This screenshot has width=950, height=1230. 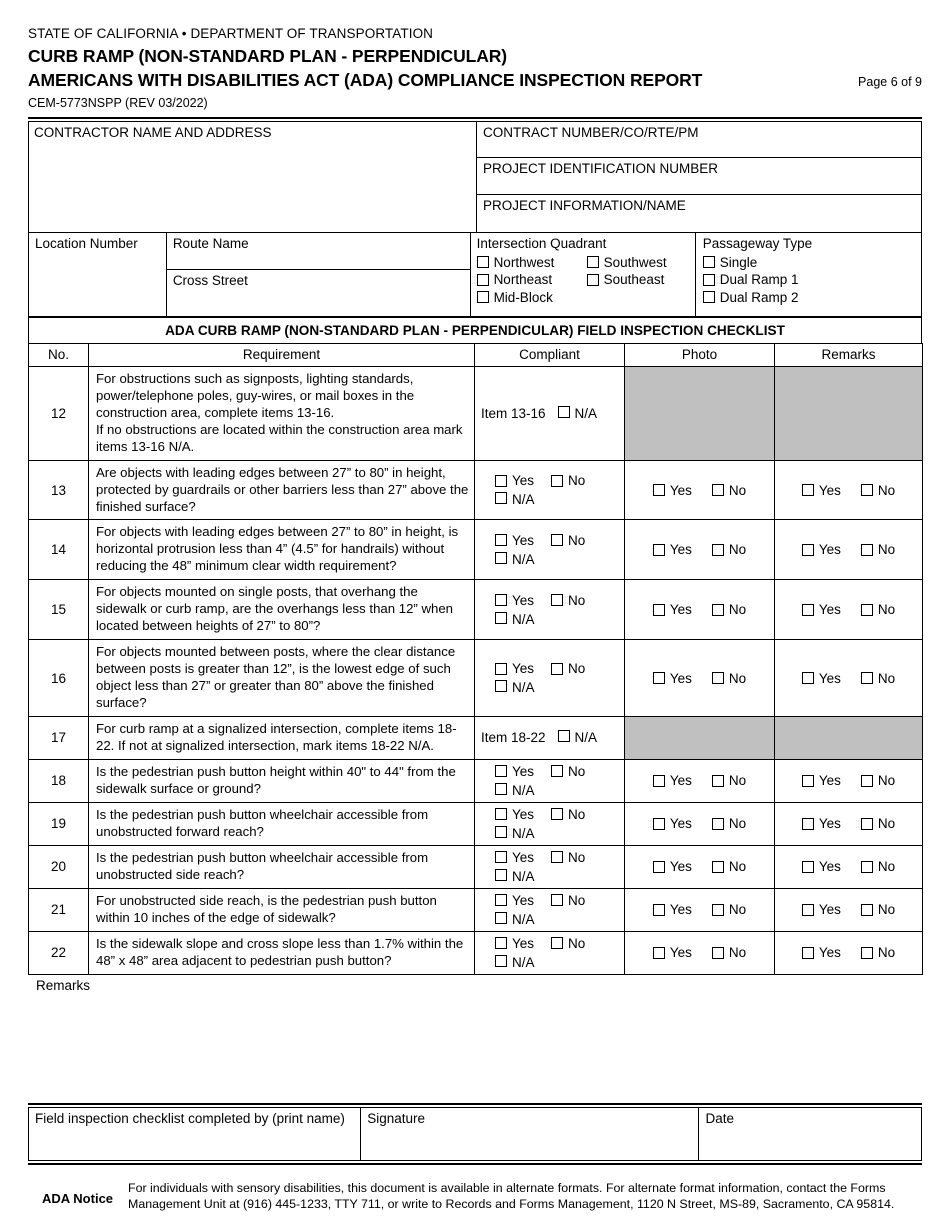 I want to click on contract-number-field: CONTRACT NUMBER/CO/RTE/PM, so click(x=699, y=140).